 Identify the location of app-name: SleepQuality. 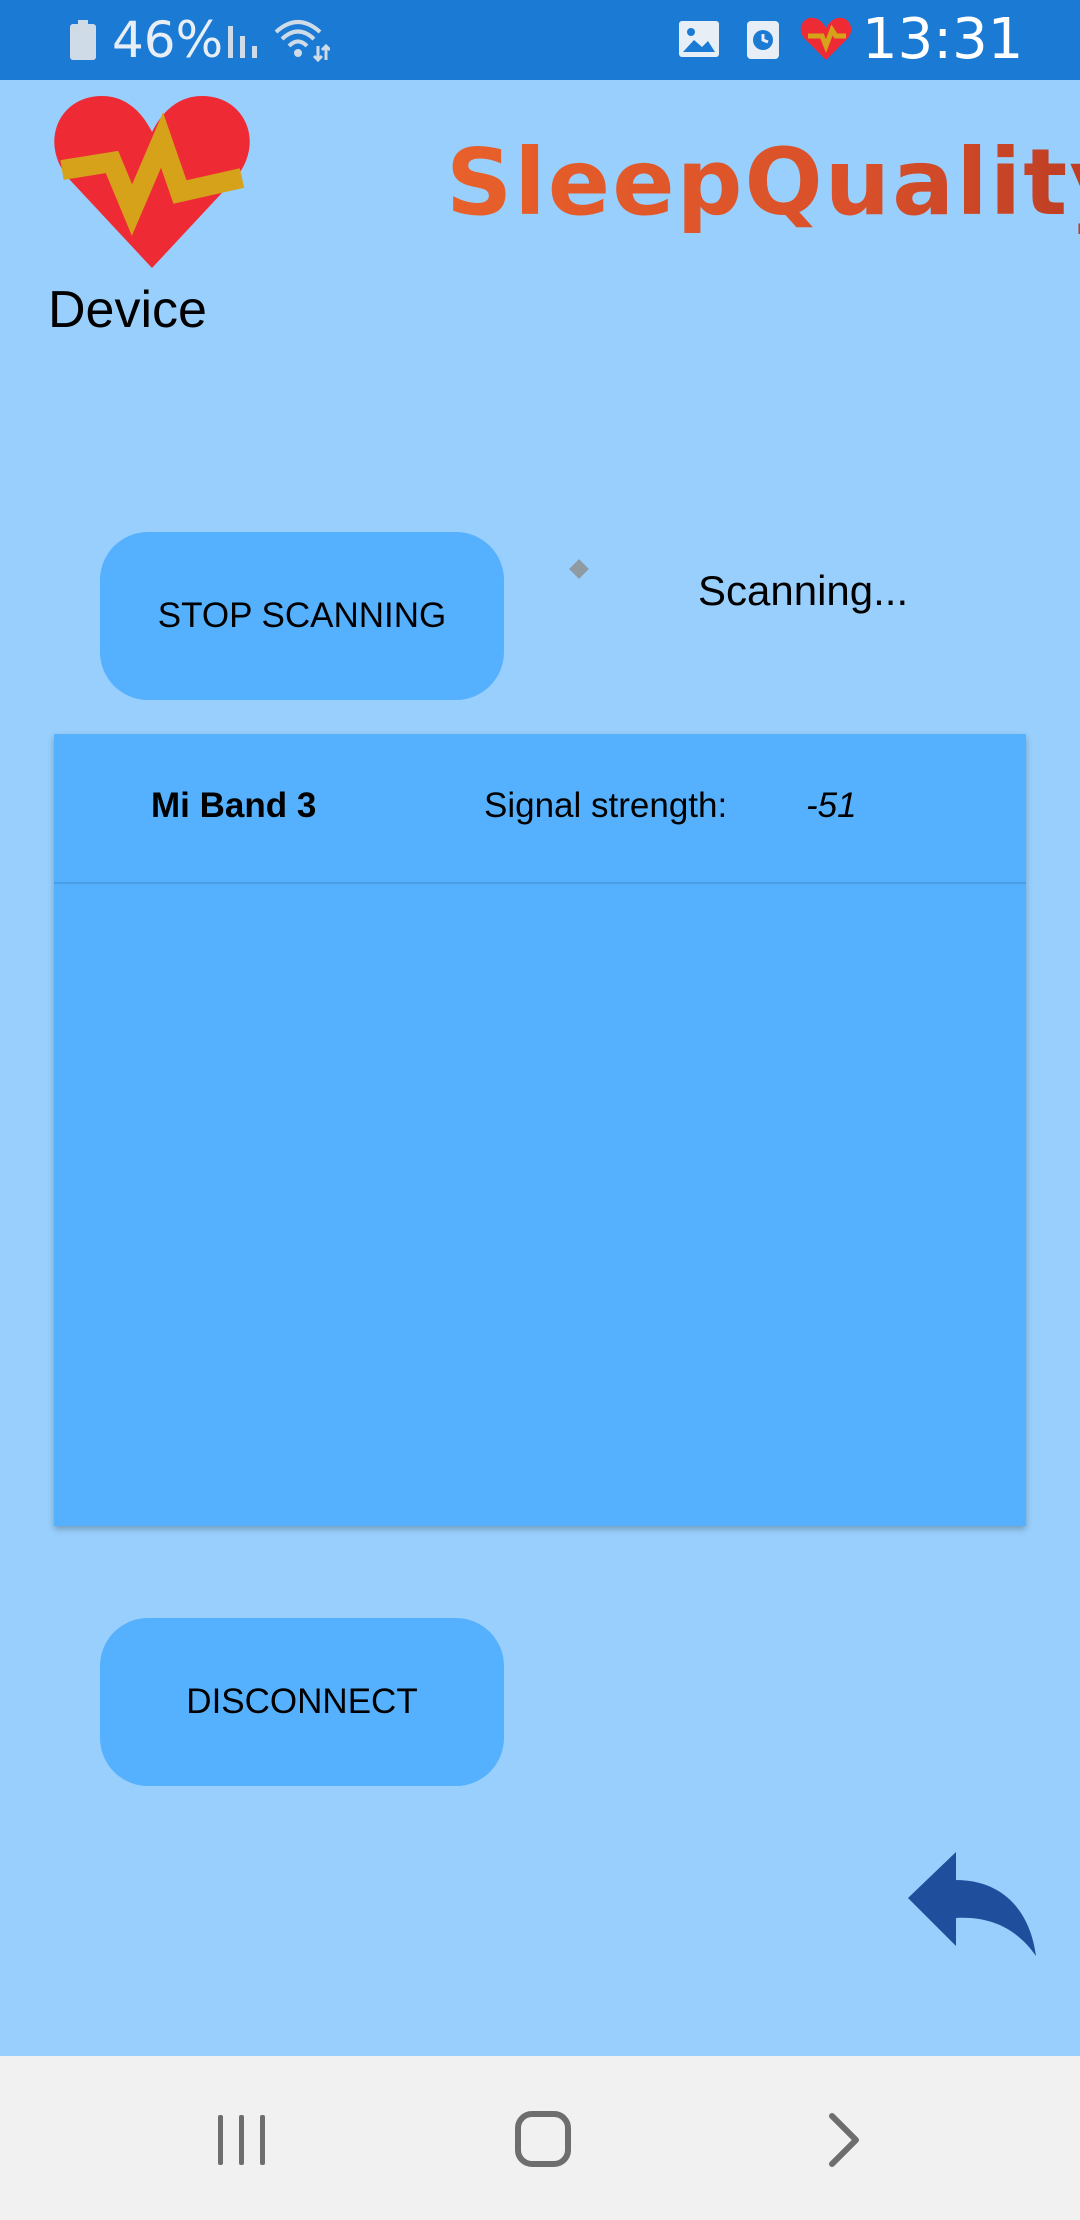
(763, 183).